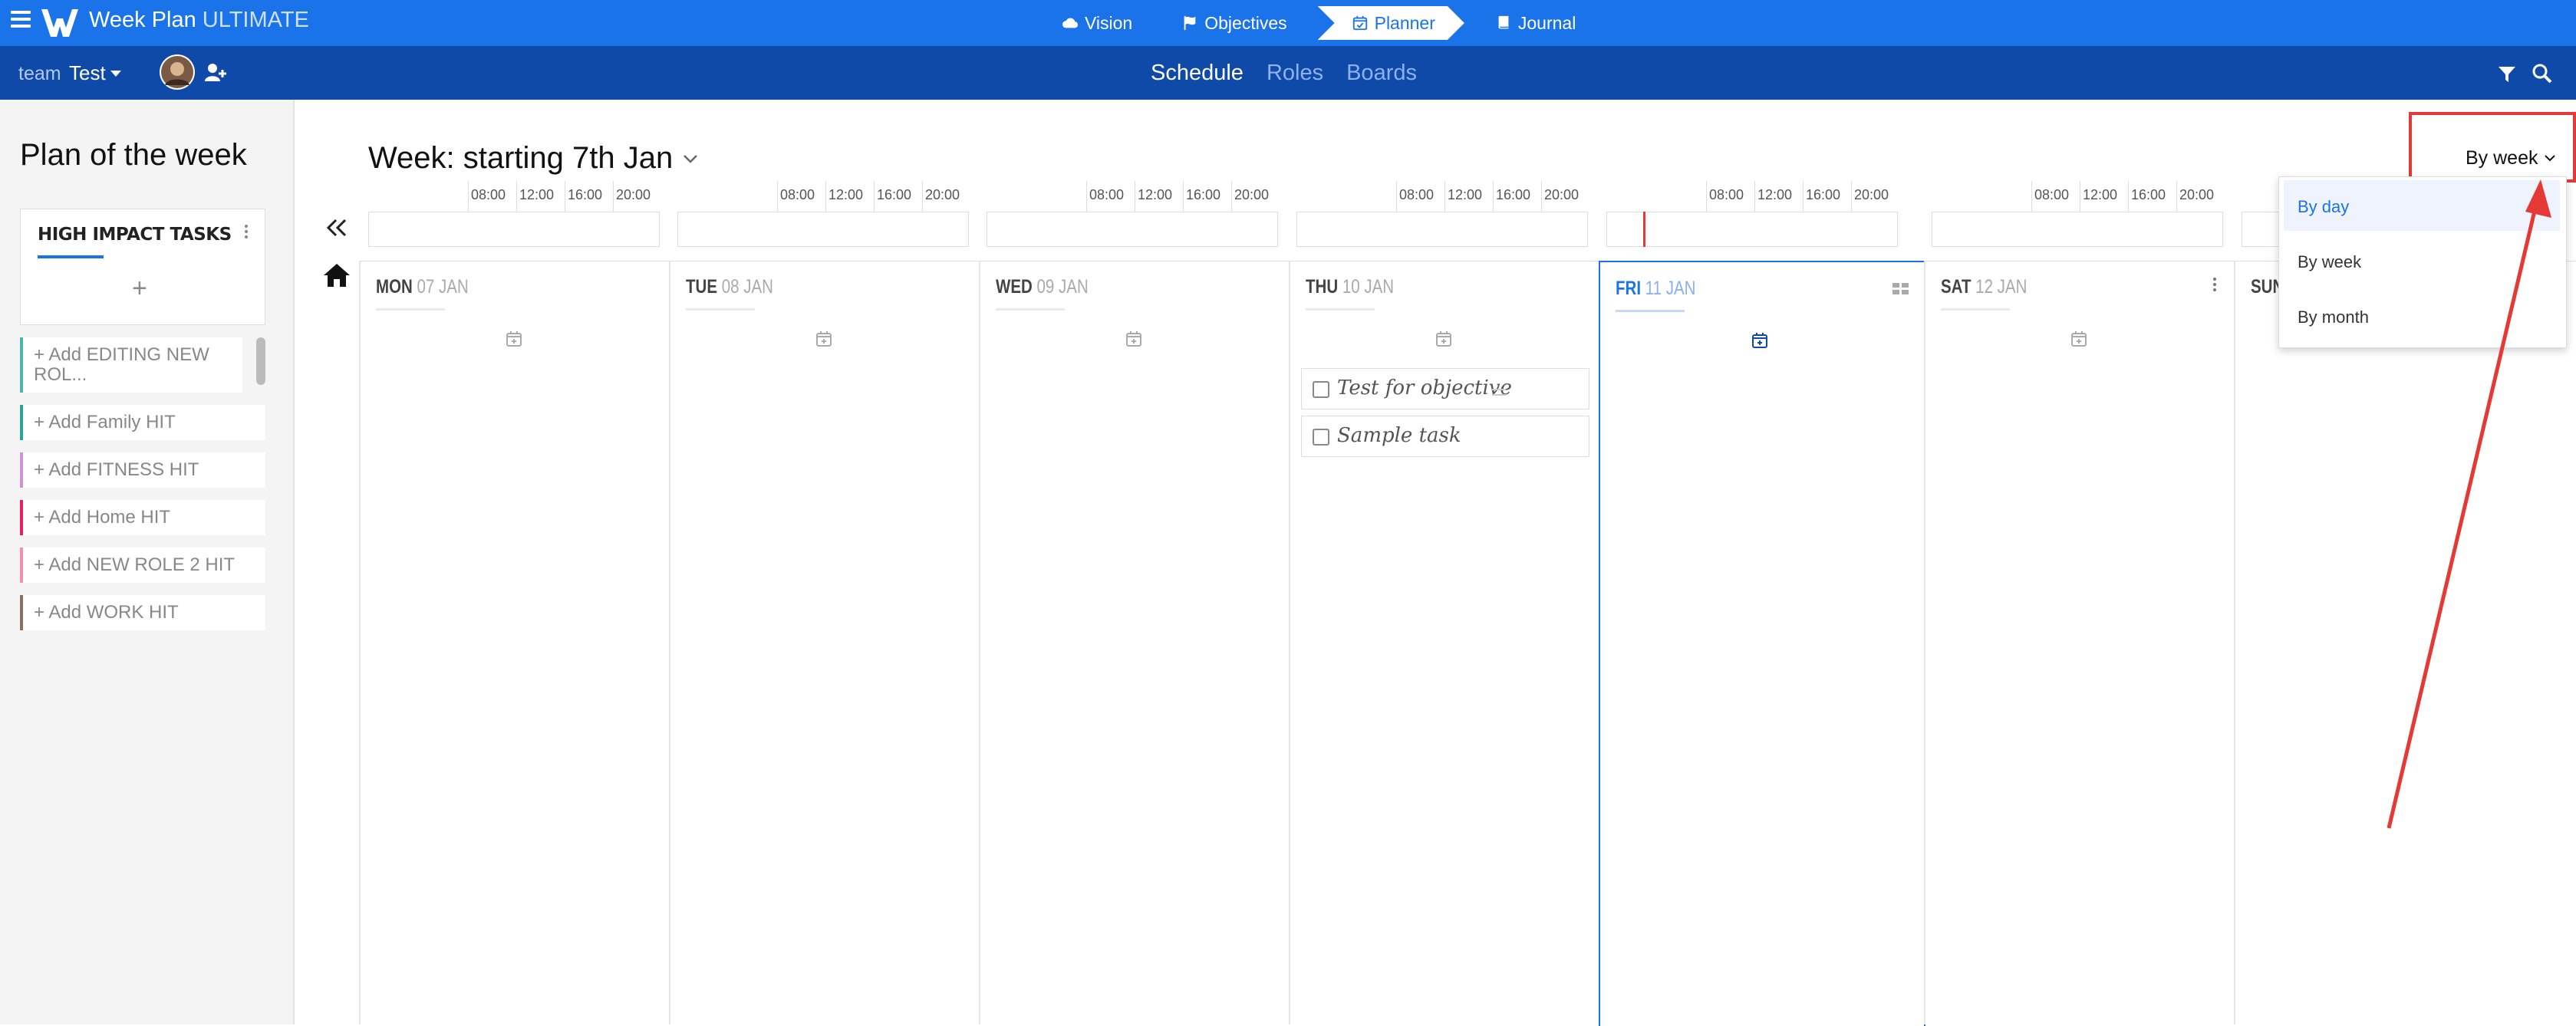 The image size is (2576, 1026). What do you see at coordinates (1070, 23) in the screenshot?
I see `cloud-icon` at bounding box center [1070, 23].